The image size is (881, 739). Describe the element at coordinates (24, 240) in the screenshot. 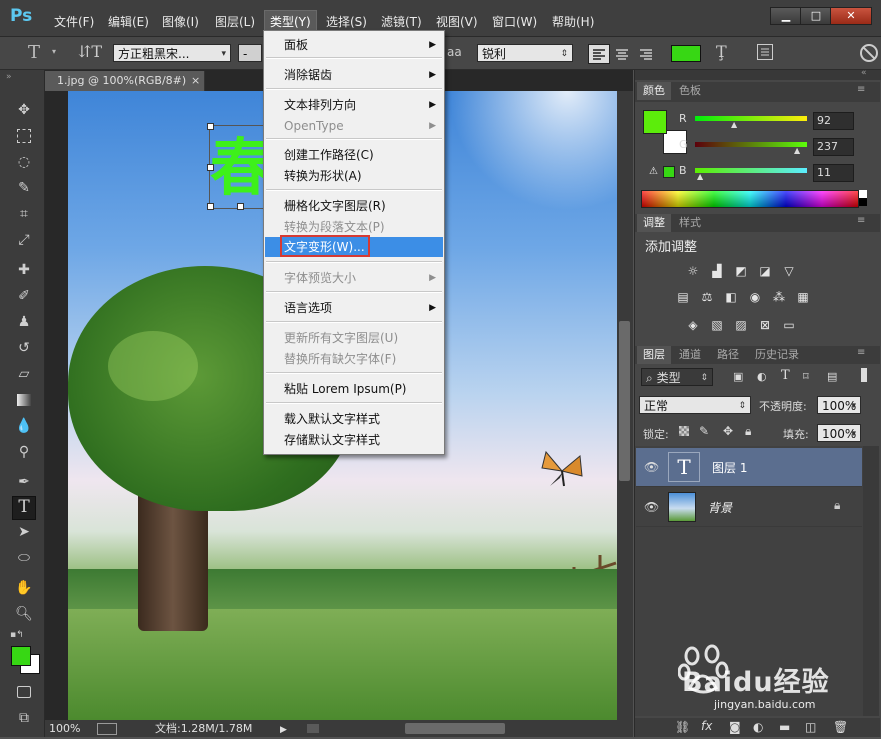

I see `eyedropper-tool-icon: ⤢` at that location.